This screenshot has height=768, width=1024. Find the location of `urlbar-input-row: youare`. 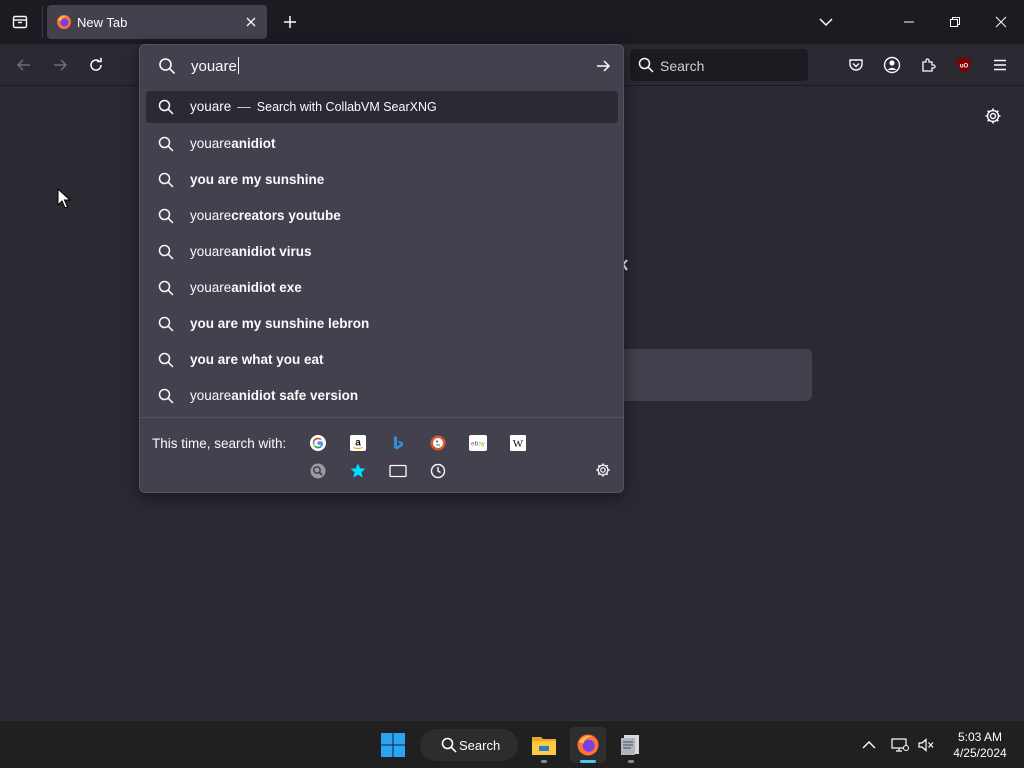

urlbar-input-row: youare is located at coordinates (381, 66).